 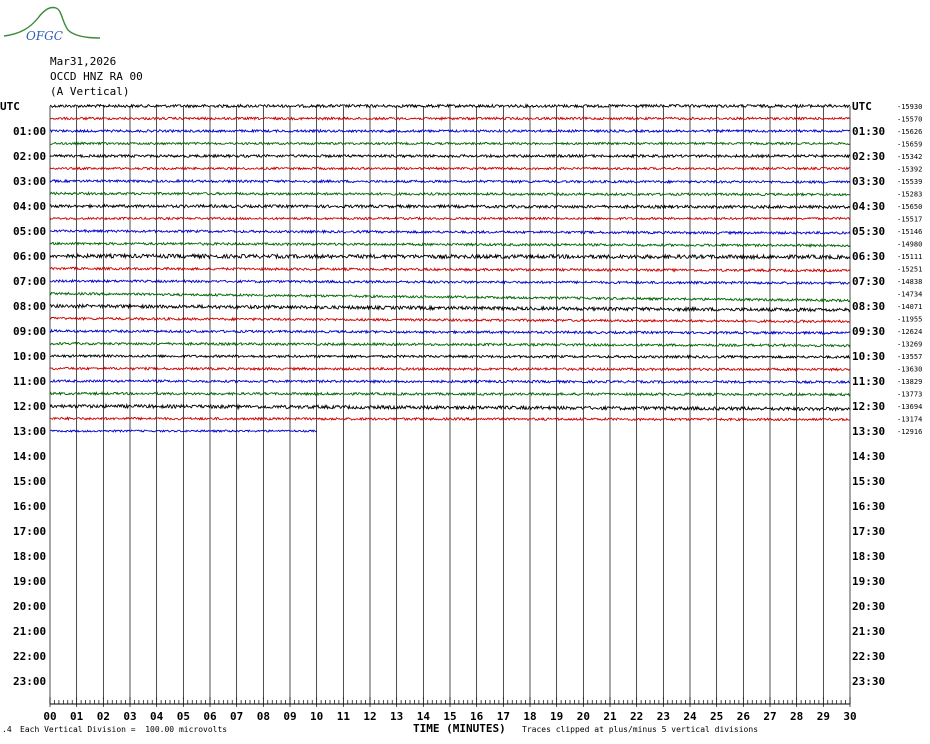 What do you see at coordinates (529, 716) in the screenshot?
I see `x-tick-label: 18` at bounding box center [529, 716].